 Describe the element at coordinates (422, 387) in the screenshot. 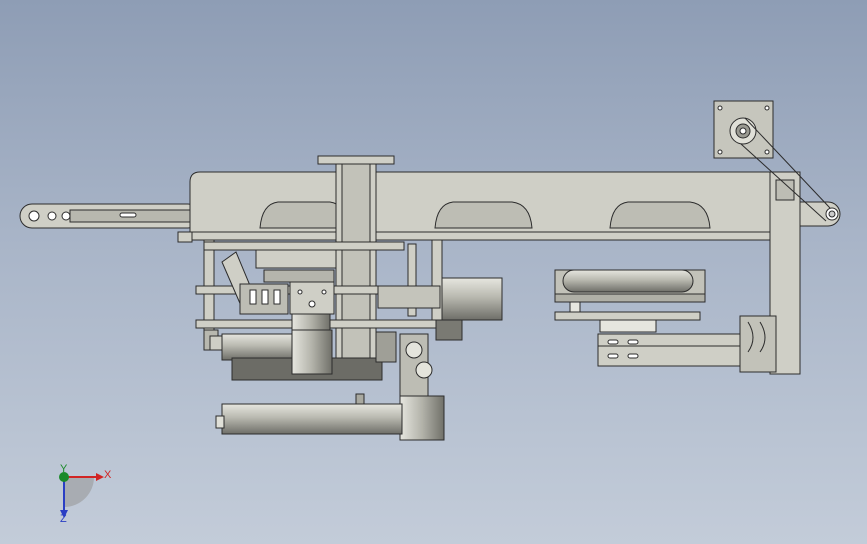

I see `drop-link` at that location.